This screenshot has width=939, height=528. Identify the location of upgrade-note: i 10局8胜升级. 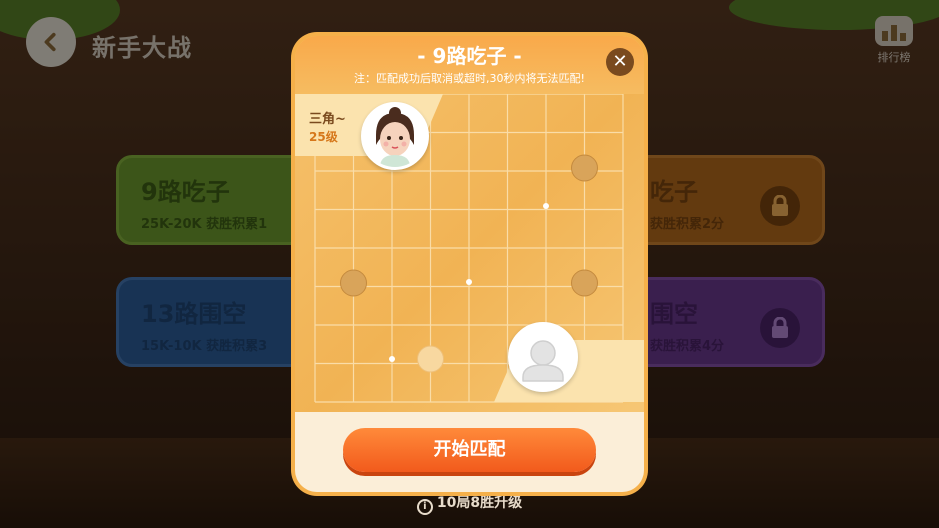
(469, 503).